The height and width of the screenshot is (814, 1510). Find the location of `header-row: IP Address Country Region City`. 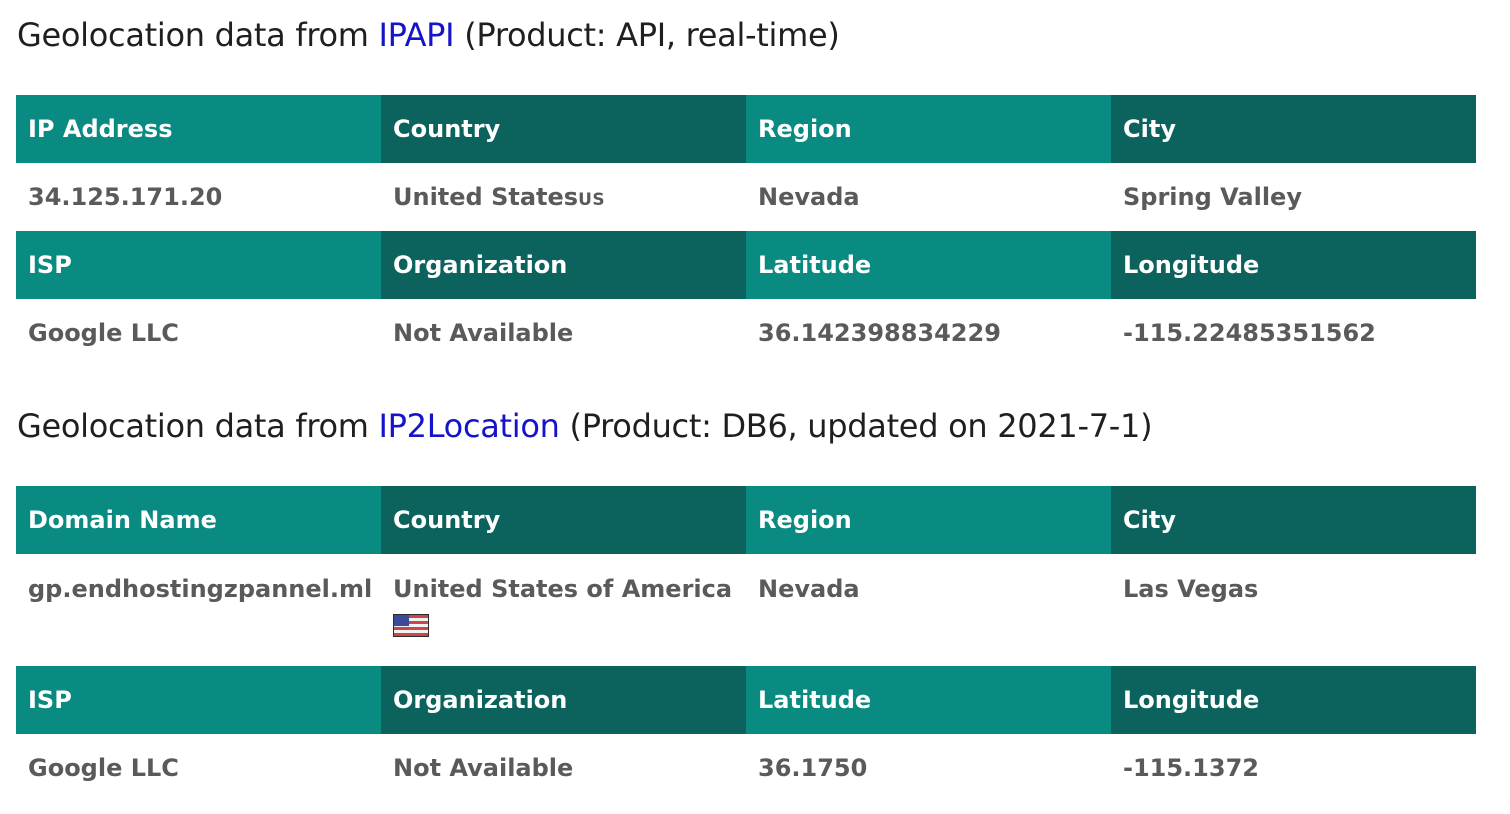

header-row: IP Address Country Region City is located at coordinates (746, 129).